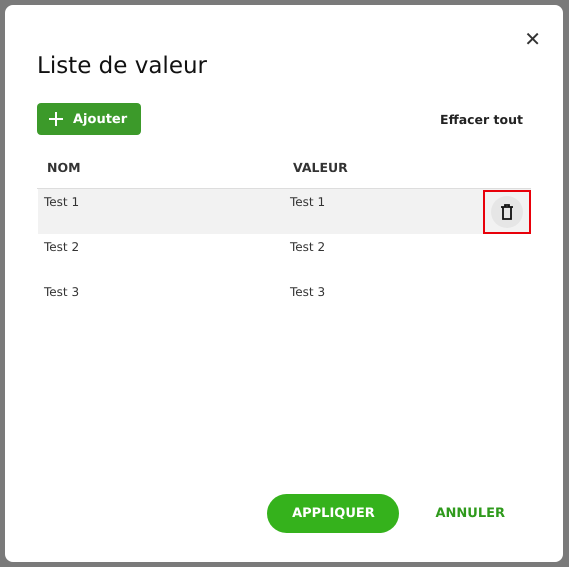 The height and width of the screenshot is (567, 569). I want to click on table-row: Test 2 Test 2, so click(284, 256).